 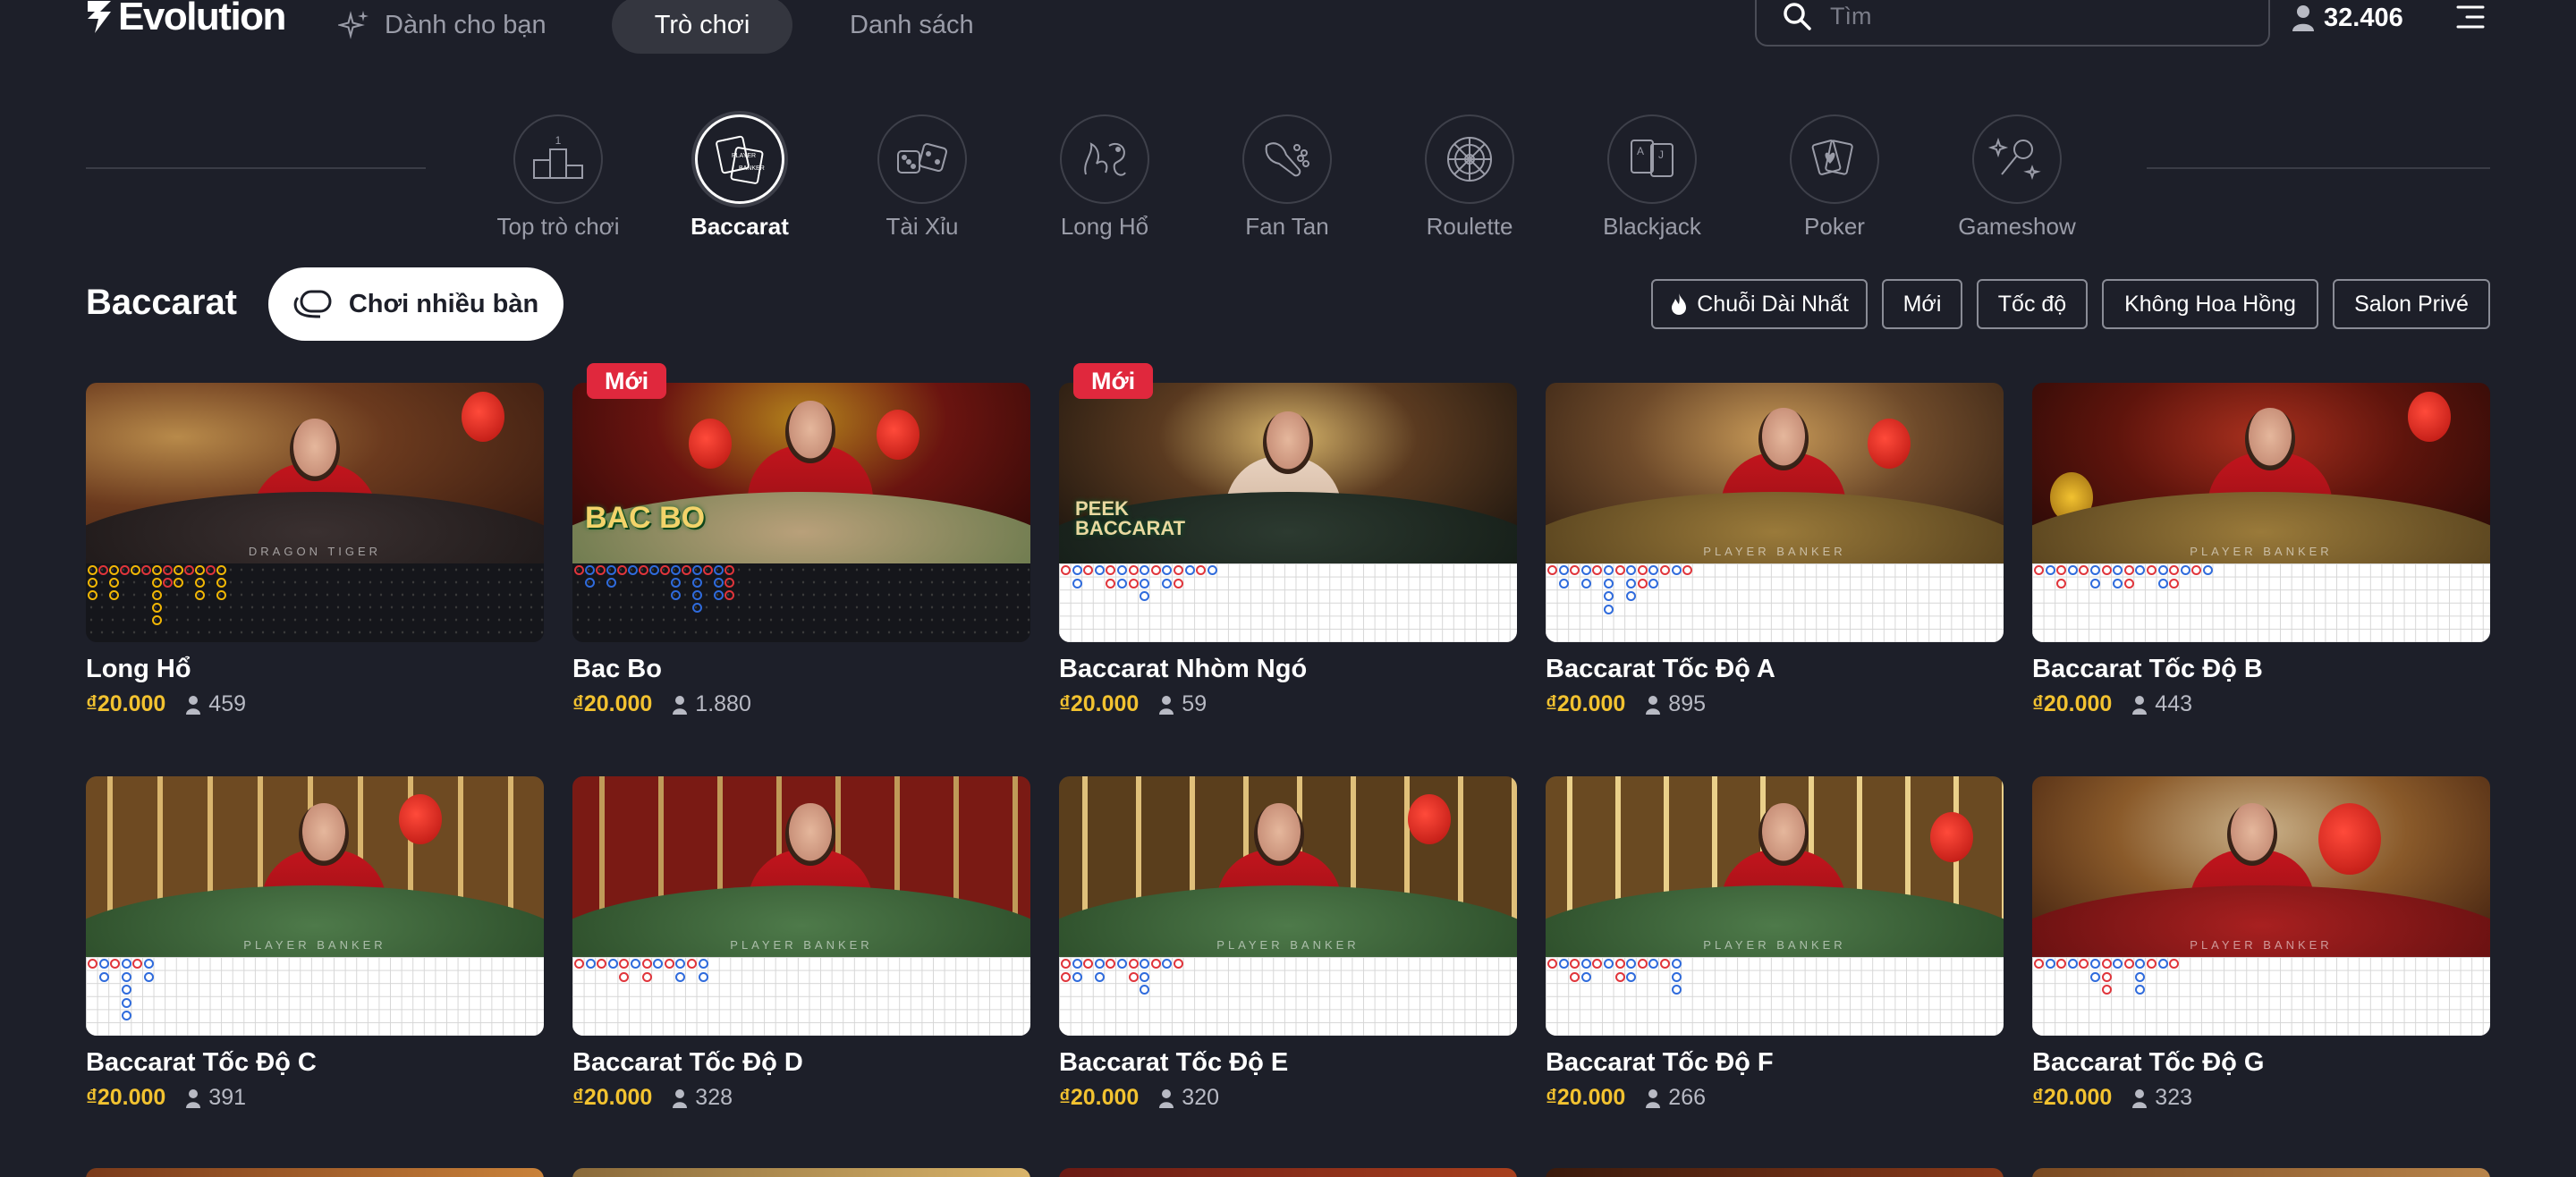 What do you see at coordinates (1287, 177) in the screenshot?
I see `category-fan-tan: Fan Tan` at bounding box center [1287, 177].